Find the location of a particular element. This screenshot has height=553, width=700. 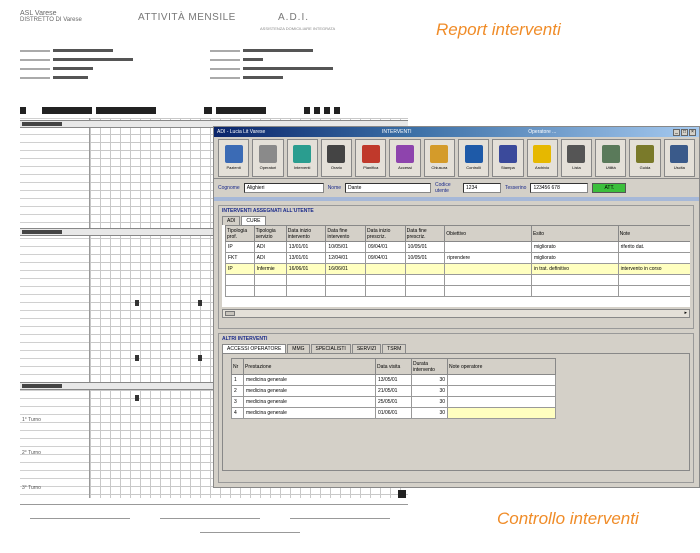

table-cell: 16/06/01 is located at coordinates (346, 269).